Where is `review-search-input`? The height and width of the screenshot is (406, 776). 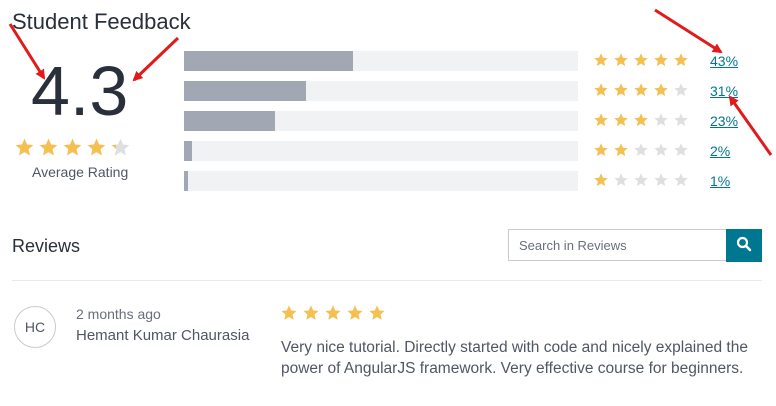 review-search-input is located at coordinates (617, 245).